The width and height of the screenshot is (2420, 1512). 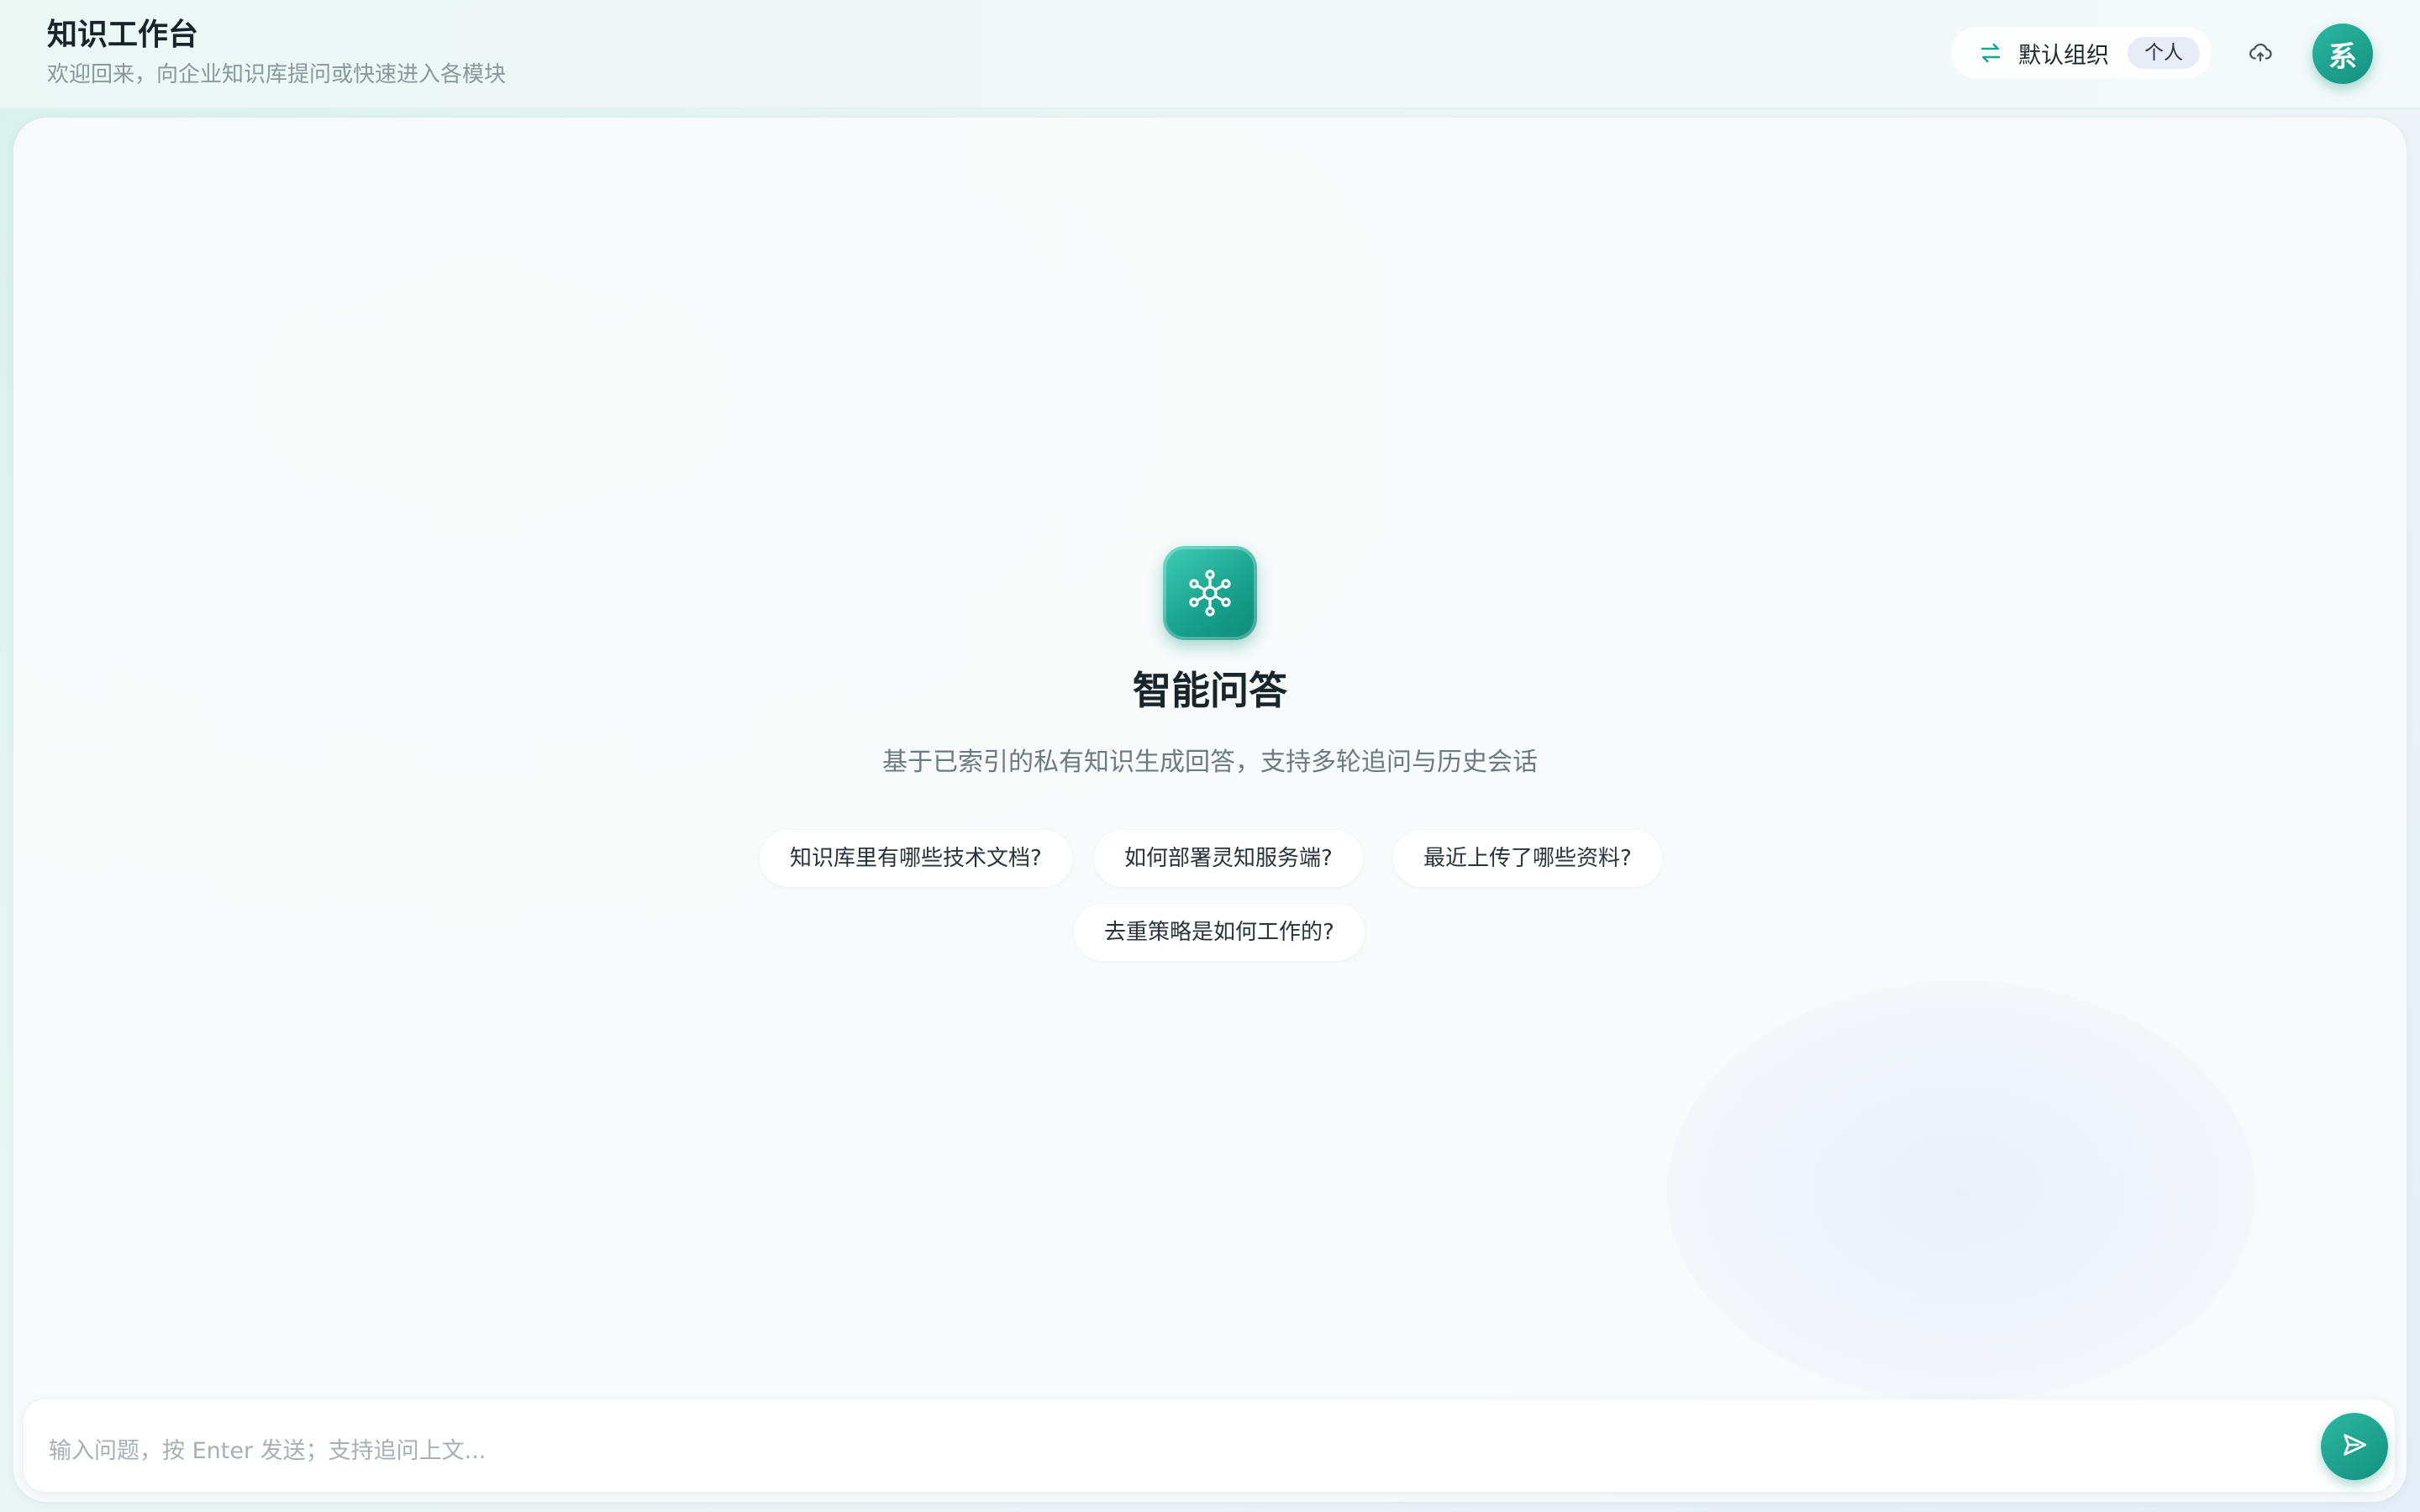 I want to click on user-avatar: 系, so click(x=2342, y=54).